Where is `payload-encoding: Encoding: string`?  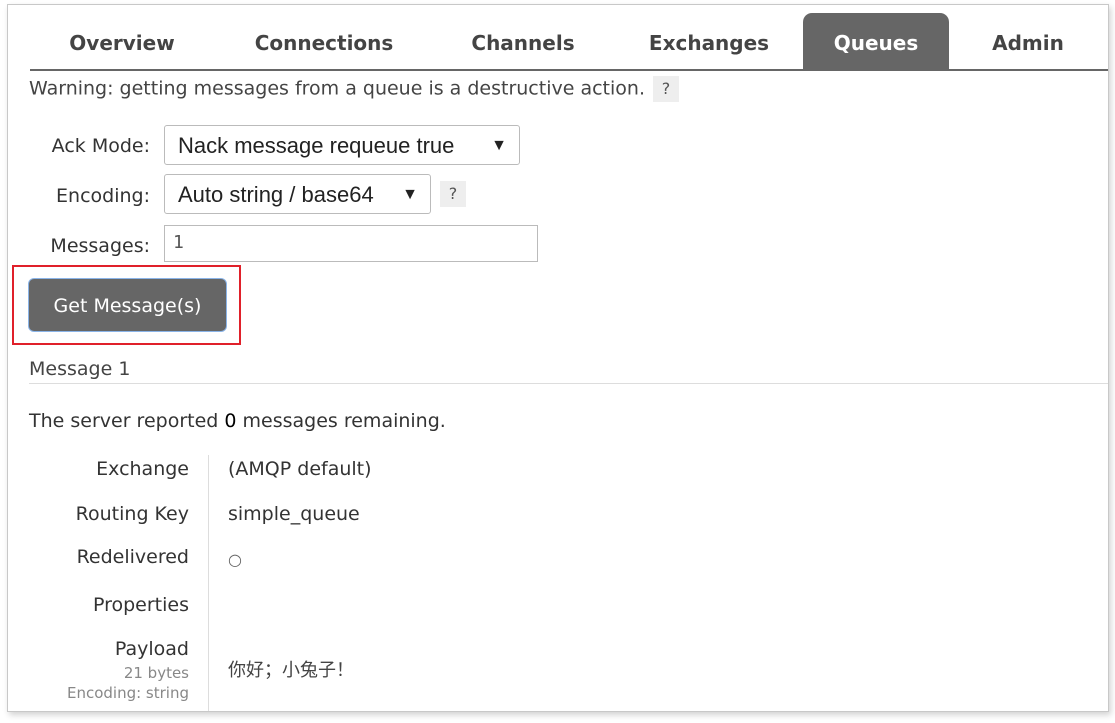 payload-encoding: Encoding: string is located at coordinates (127, 693).